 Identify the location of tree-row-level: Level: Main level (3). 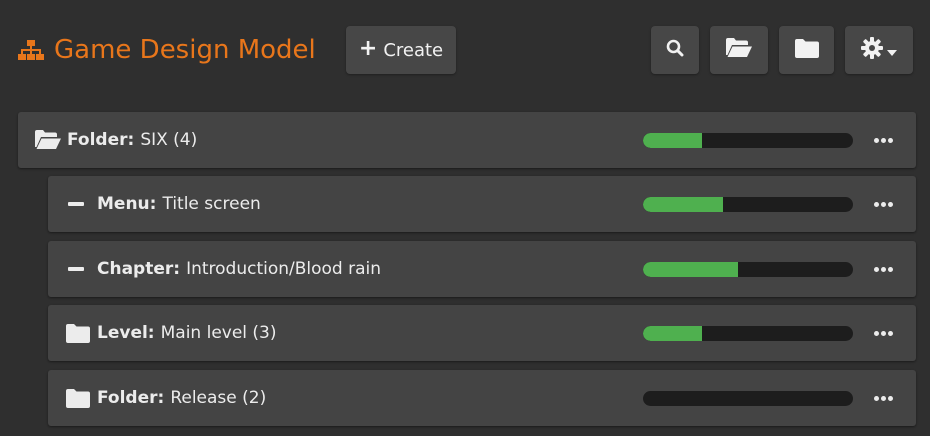
(482, 333).